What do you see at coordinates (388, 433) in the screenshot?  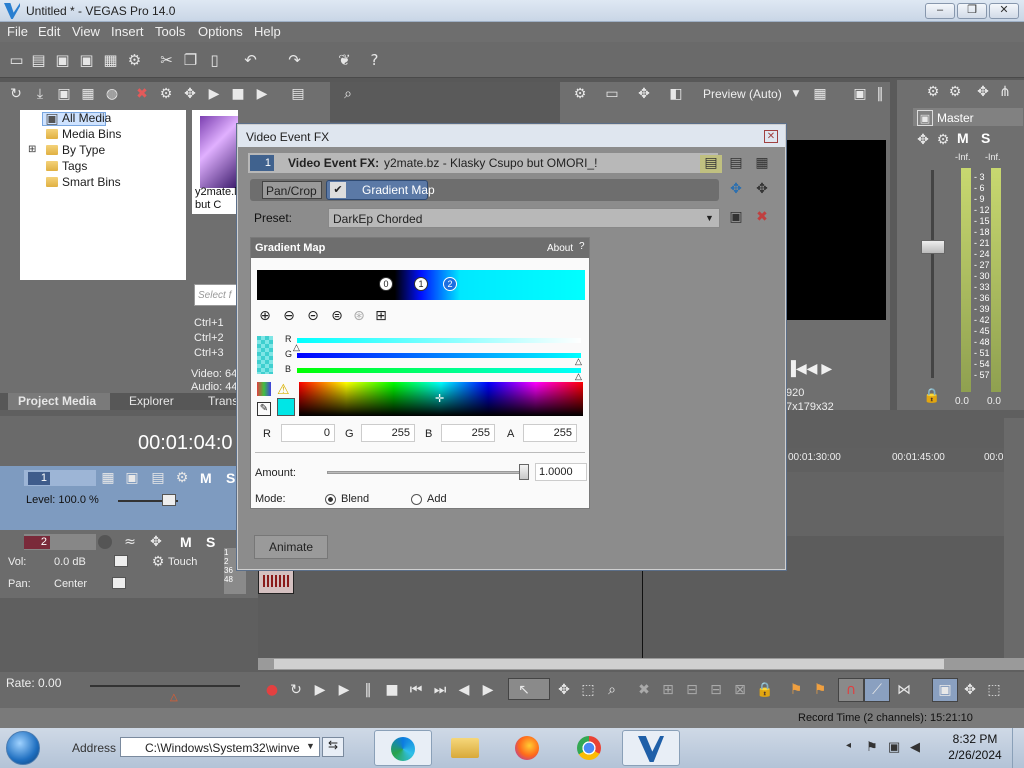 I see `g-input: 255` at bounding box center [388, 433].